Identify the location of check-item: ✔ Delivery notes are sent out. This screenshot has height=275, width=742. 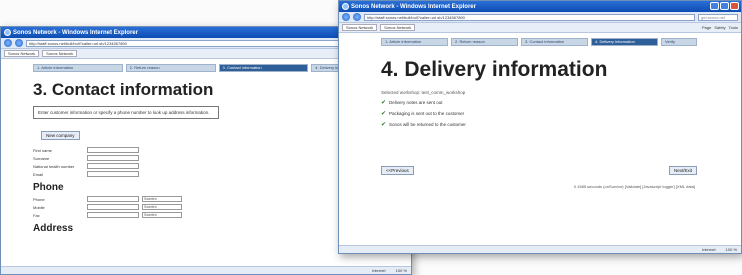
(561, 102).